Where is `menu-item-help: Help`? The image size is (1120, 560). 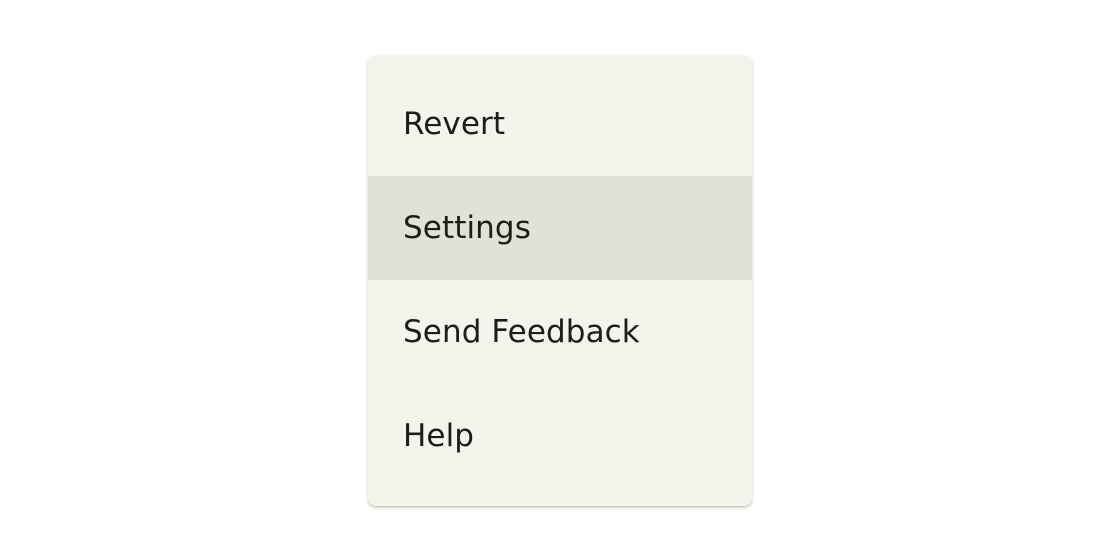
menu-item-help: Help is located at coordinates (560, 436).